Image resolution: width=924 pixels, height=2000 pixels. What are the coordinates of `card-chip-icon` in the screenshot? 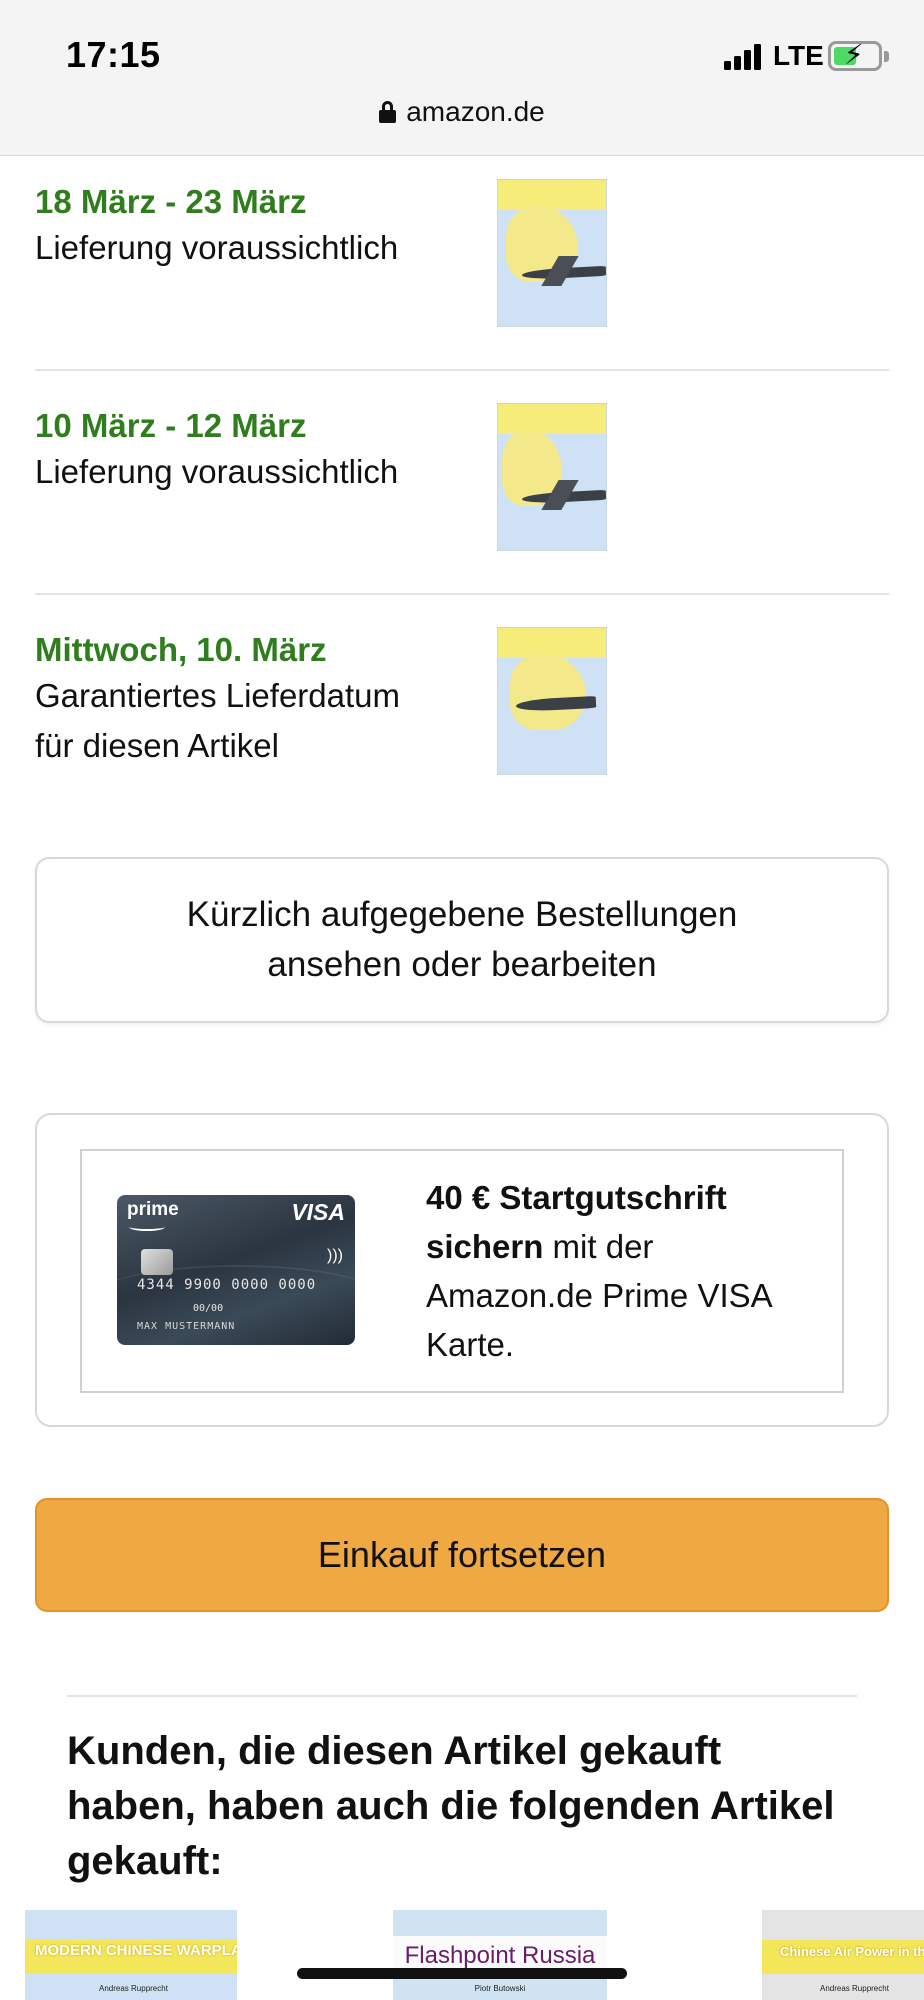 It's located at (157, 1262).